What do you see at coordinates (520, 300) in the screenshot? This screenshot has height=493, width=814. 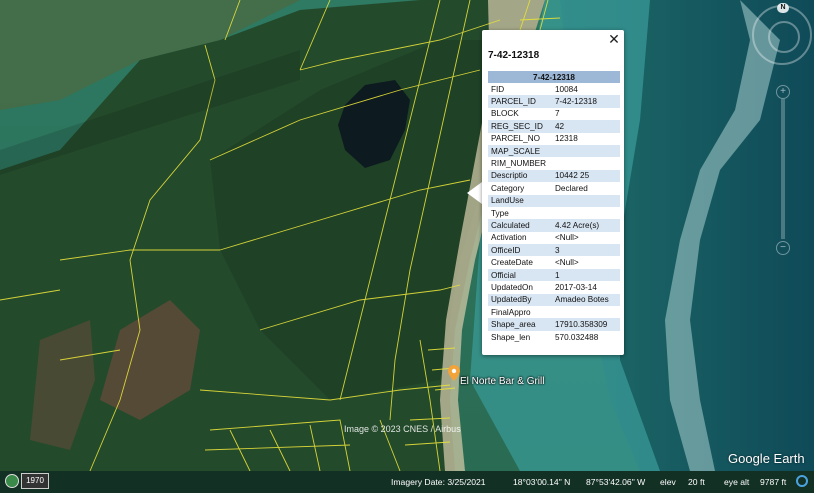 I see `attribute-key: UpdatedBy` at bounding box center [520, 300].